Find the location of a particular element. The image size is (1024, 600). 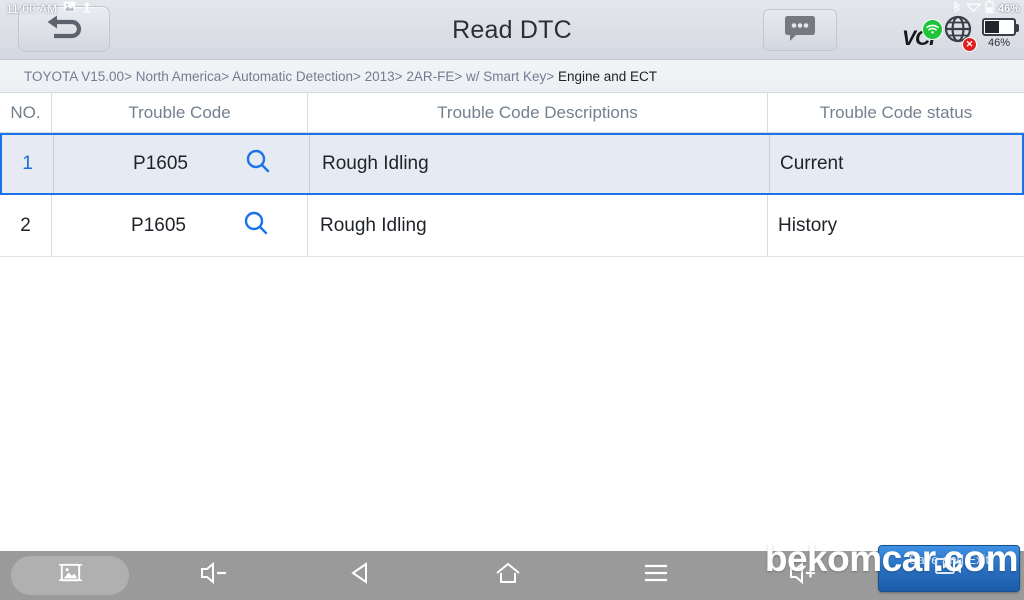

breadcrumb-item-current: Engine and ECT is located at coordinates (607, 76).